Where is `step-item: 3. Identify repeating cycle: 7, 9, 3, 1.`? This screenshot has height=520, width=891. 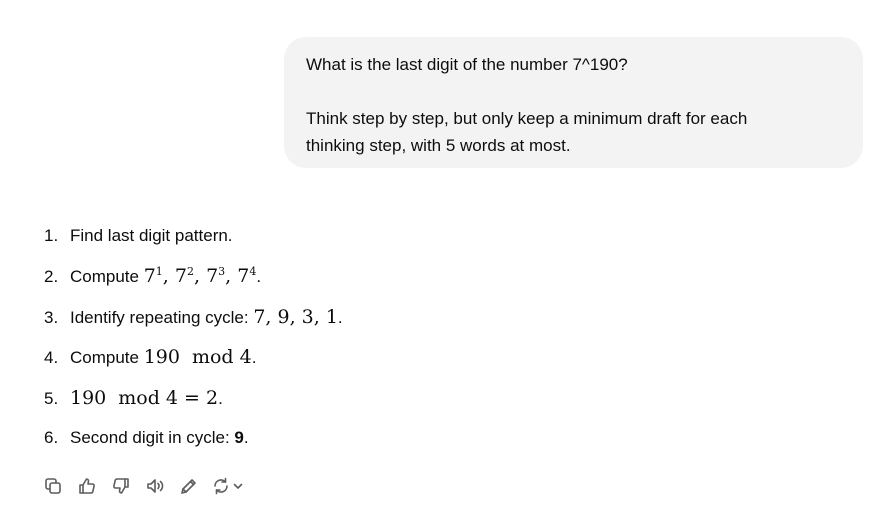
step-item: 3. Identify repeating cycle: 7, 9, 3, 1. is located at coordinates (193, 323).